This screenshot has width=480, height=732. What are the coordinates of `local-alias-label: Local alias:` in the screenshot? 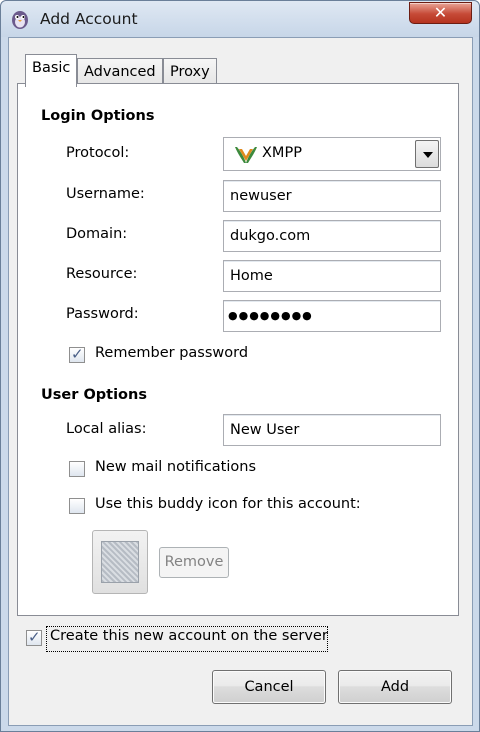 It's located at (106, 429).